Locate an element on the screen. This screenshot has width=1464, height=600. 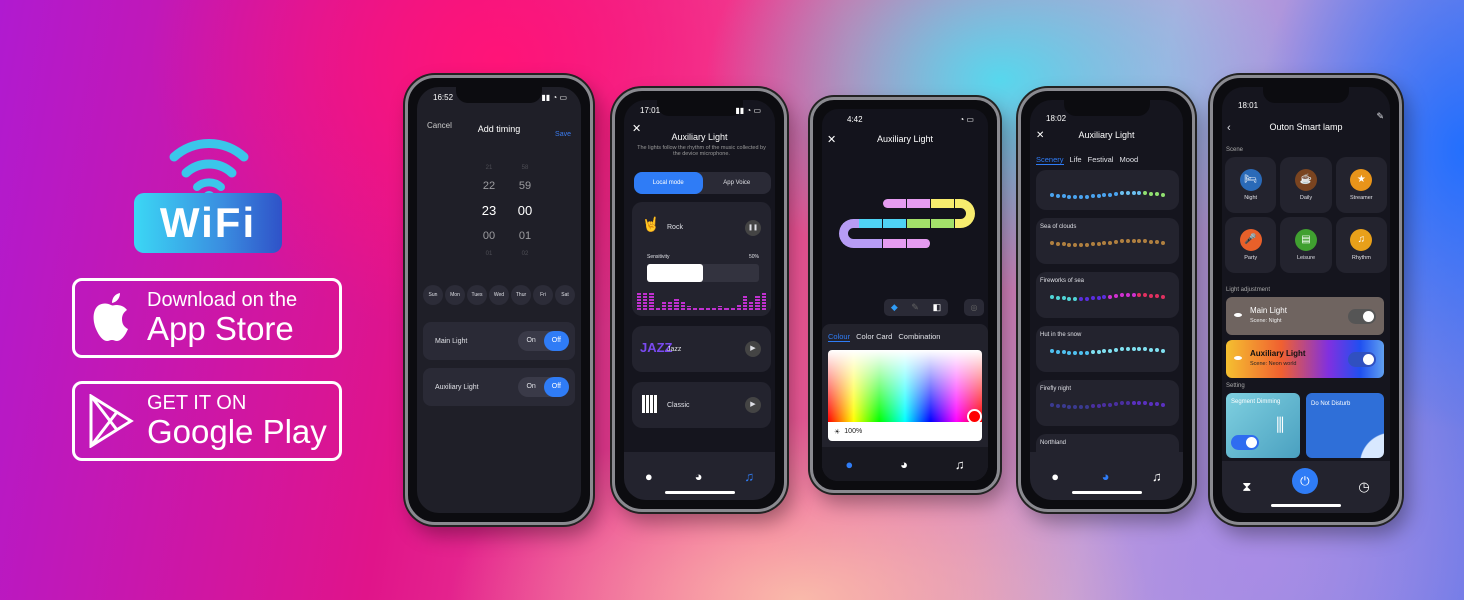
picker-value: 22 is located at coordinates (489, 186).